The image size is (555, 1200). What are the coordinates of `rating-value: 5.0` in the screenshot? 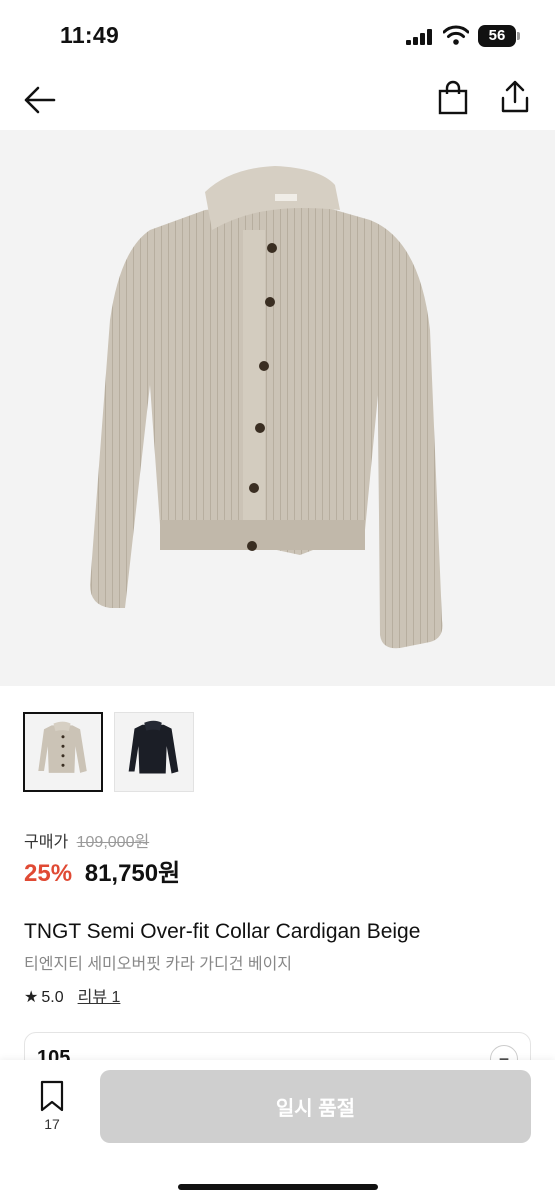 It's located at (52, 997).